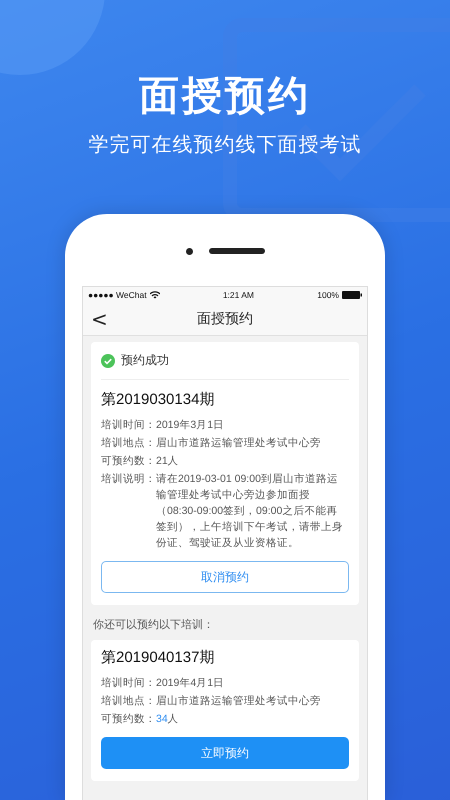 Image resolution: width=450 pixels, height=800 pixels. I want to click on speaker-icon, so click(236, 251).